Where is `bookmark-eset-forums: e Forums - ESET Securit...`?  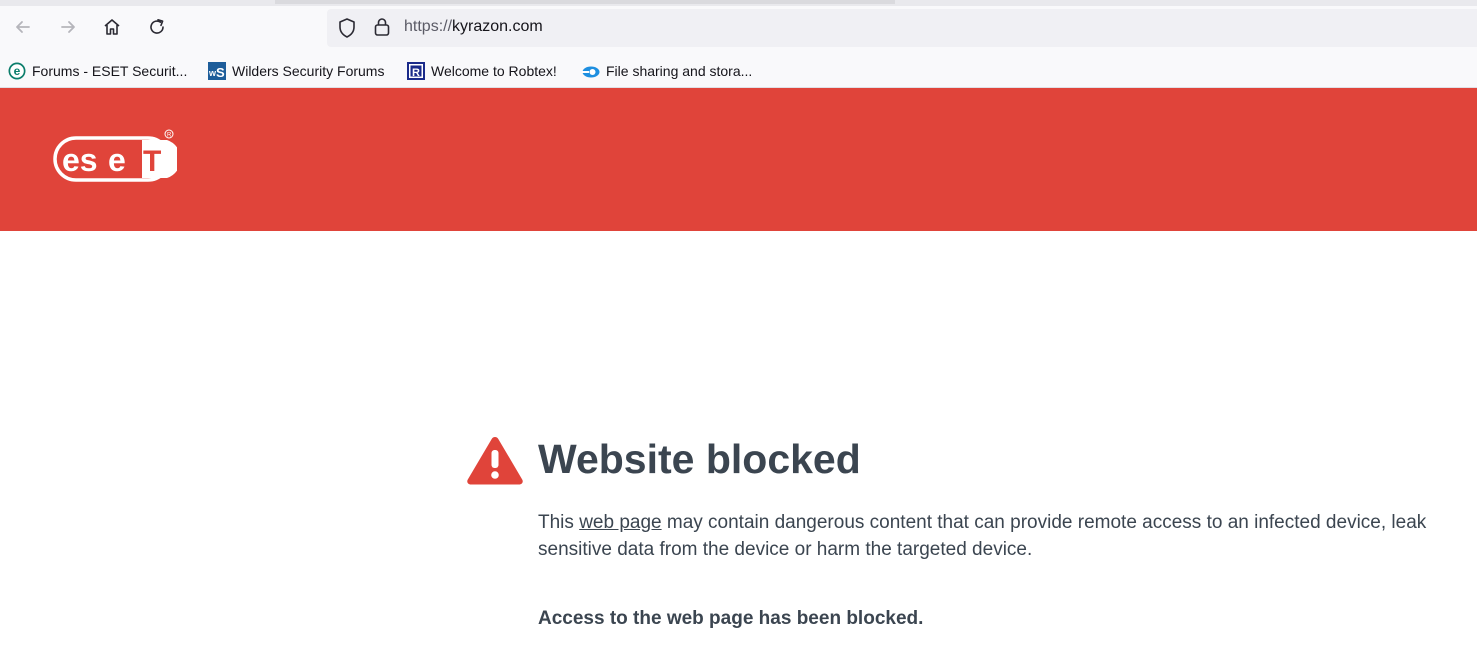 bookmark-eset-forums: e Forums - ESET Securit... is located at coordinates (97, 71).